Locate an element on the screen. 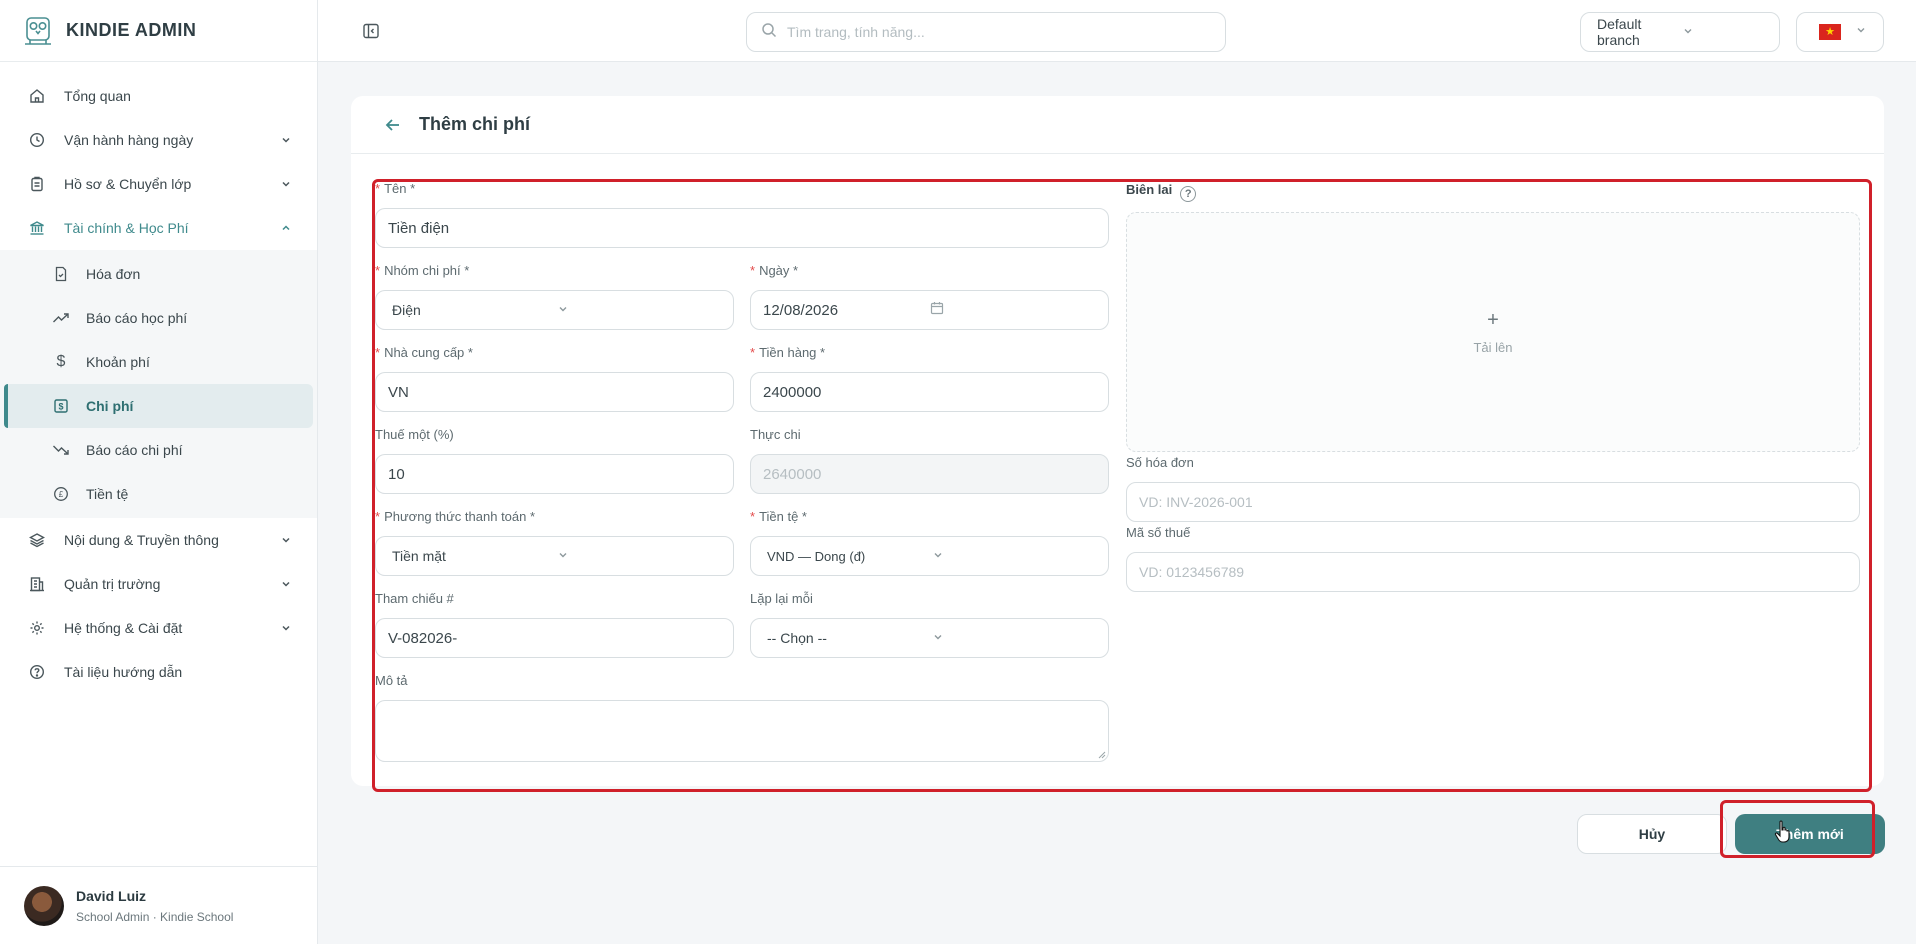 The width and height of the screenshot is (1916, 944). card-header: Thêm chi phí is located at coordinates (1117, 125).